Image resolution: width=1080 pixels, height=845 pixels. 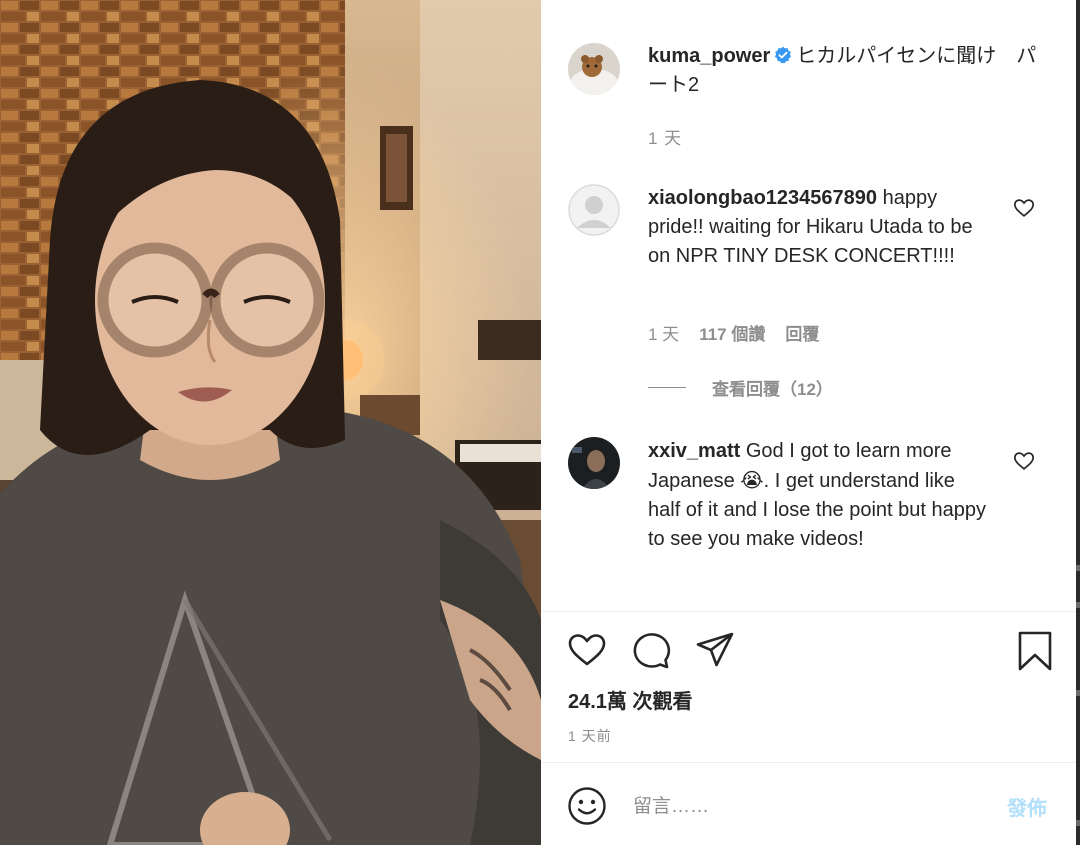 I want to click on verified-badge-icon, so click(x=783, y=55).